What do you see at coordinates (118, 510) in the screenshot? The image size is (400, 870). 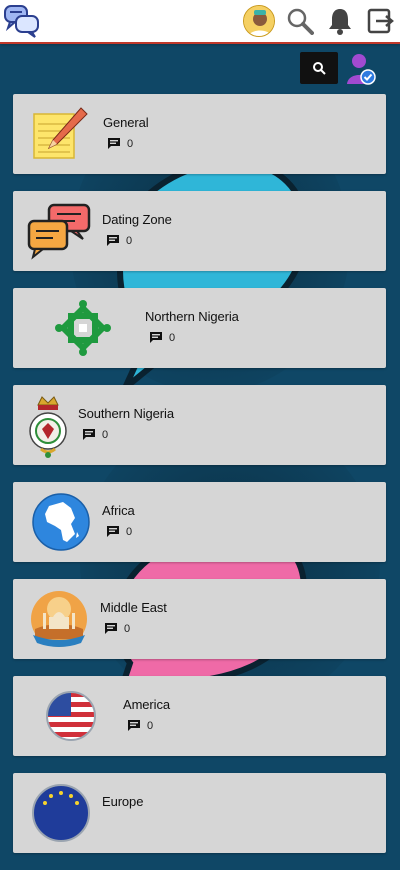 I see `category-title: Africa` at bounding box center [118, 510].